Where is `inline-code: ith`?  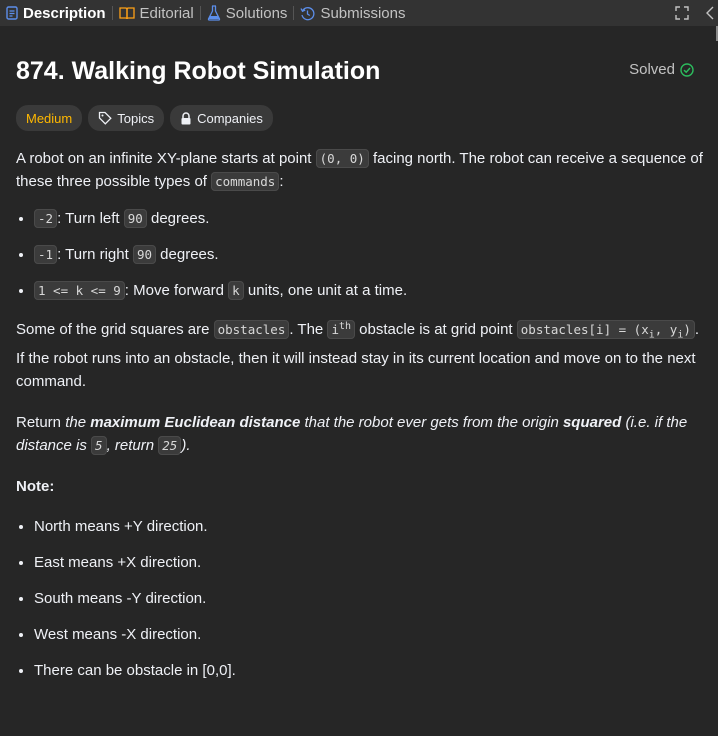 inline-code: ith is located at coordinates (341, 330).